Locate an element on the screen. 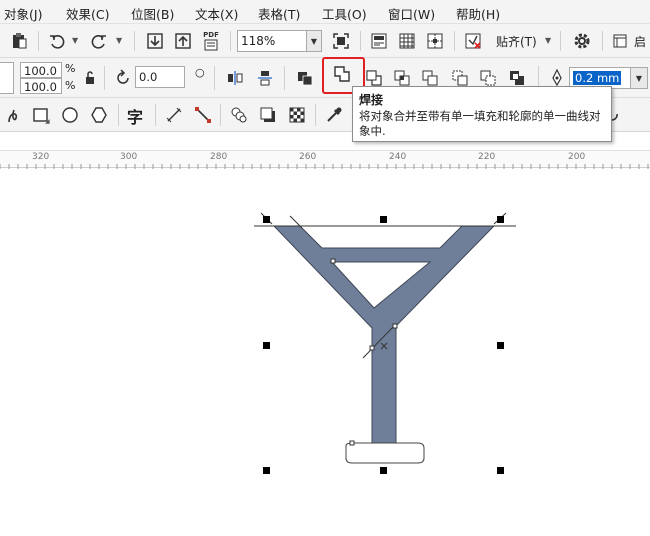  selection-handle-n is located at coordinates (383, 219).